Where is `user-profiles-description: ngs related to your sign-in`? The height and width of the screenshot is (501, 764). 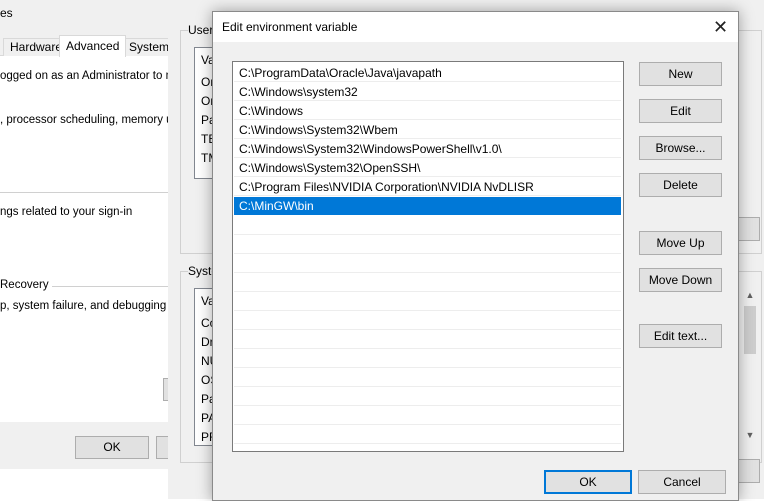
user-profiles-description: ngs related to your sign-in is located at coordinates (66, 212).